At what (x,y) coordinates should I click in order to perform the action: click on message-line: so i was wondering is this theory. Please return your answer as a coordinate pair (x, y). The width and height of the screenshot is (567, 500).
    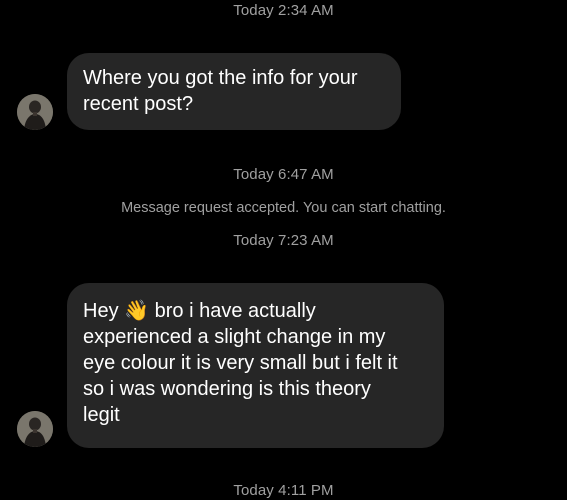
    Looking at the image, I should click on (227, 389).